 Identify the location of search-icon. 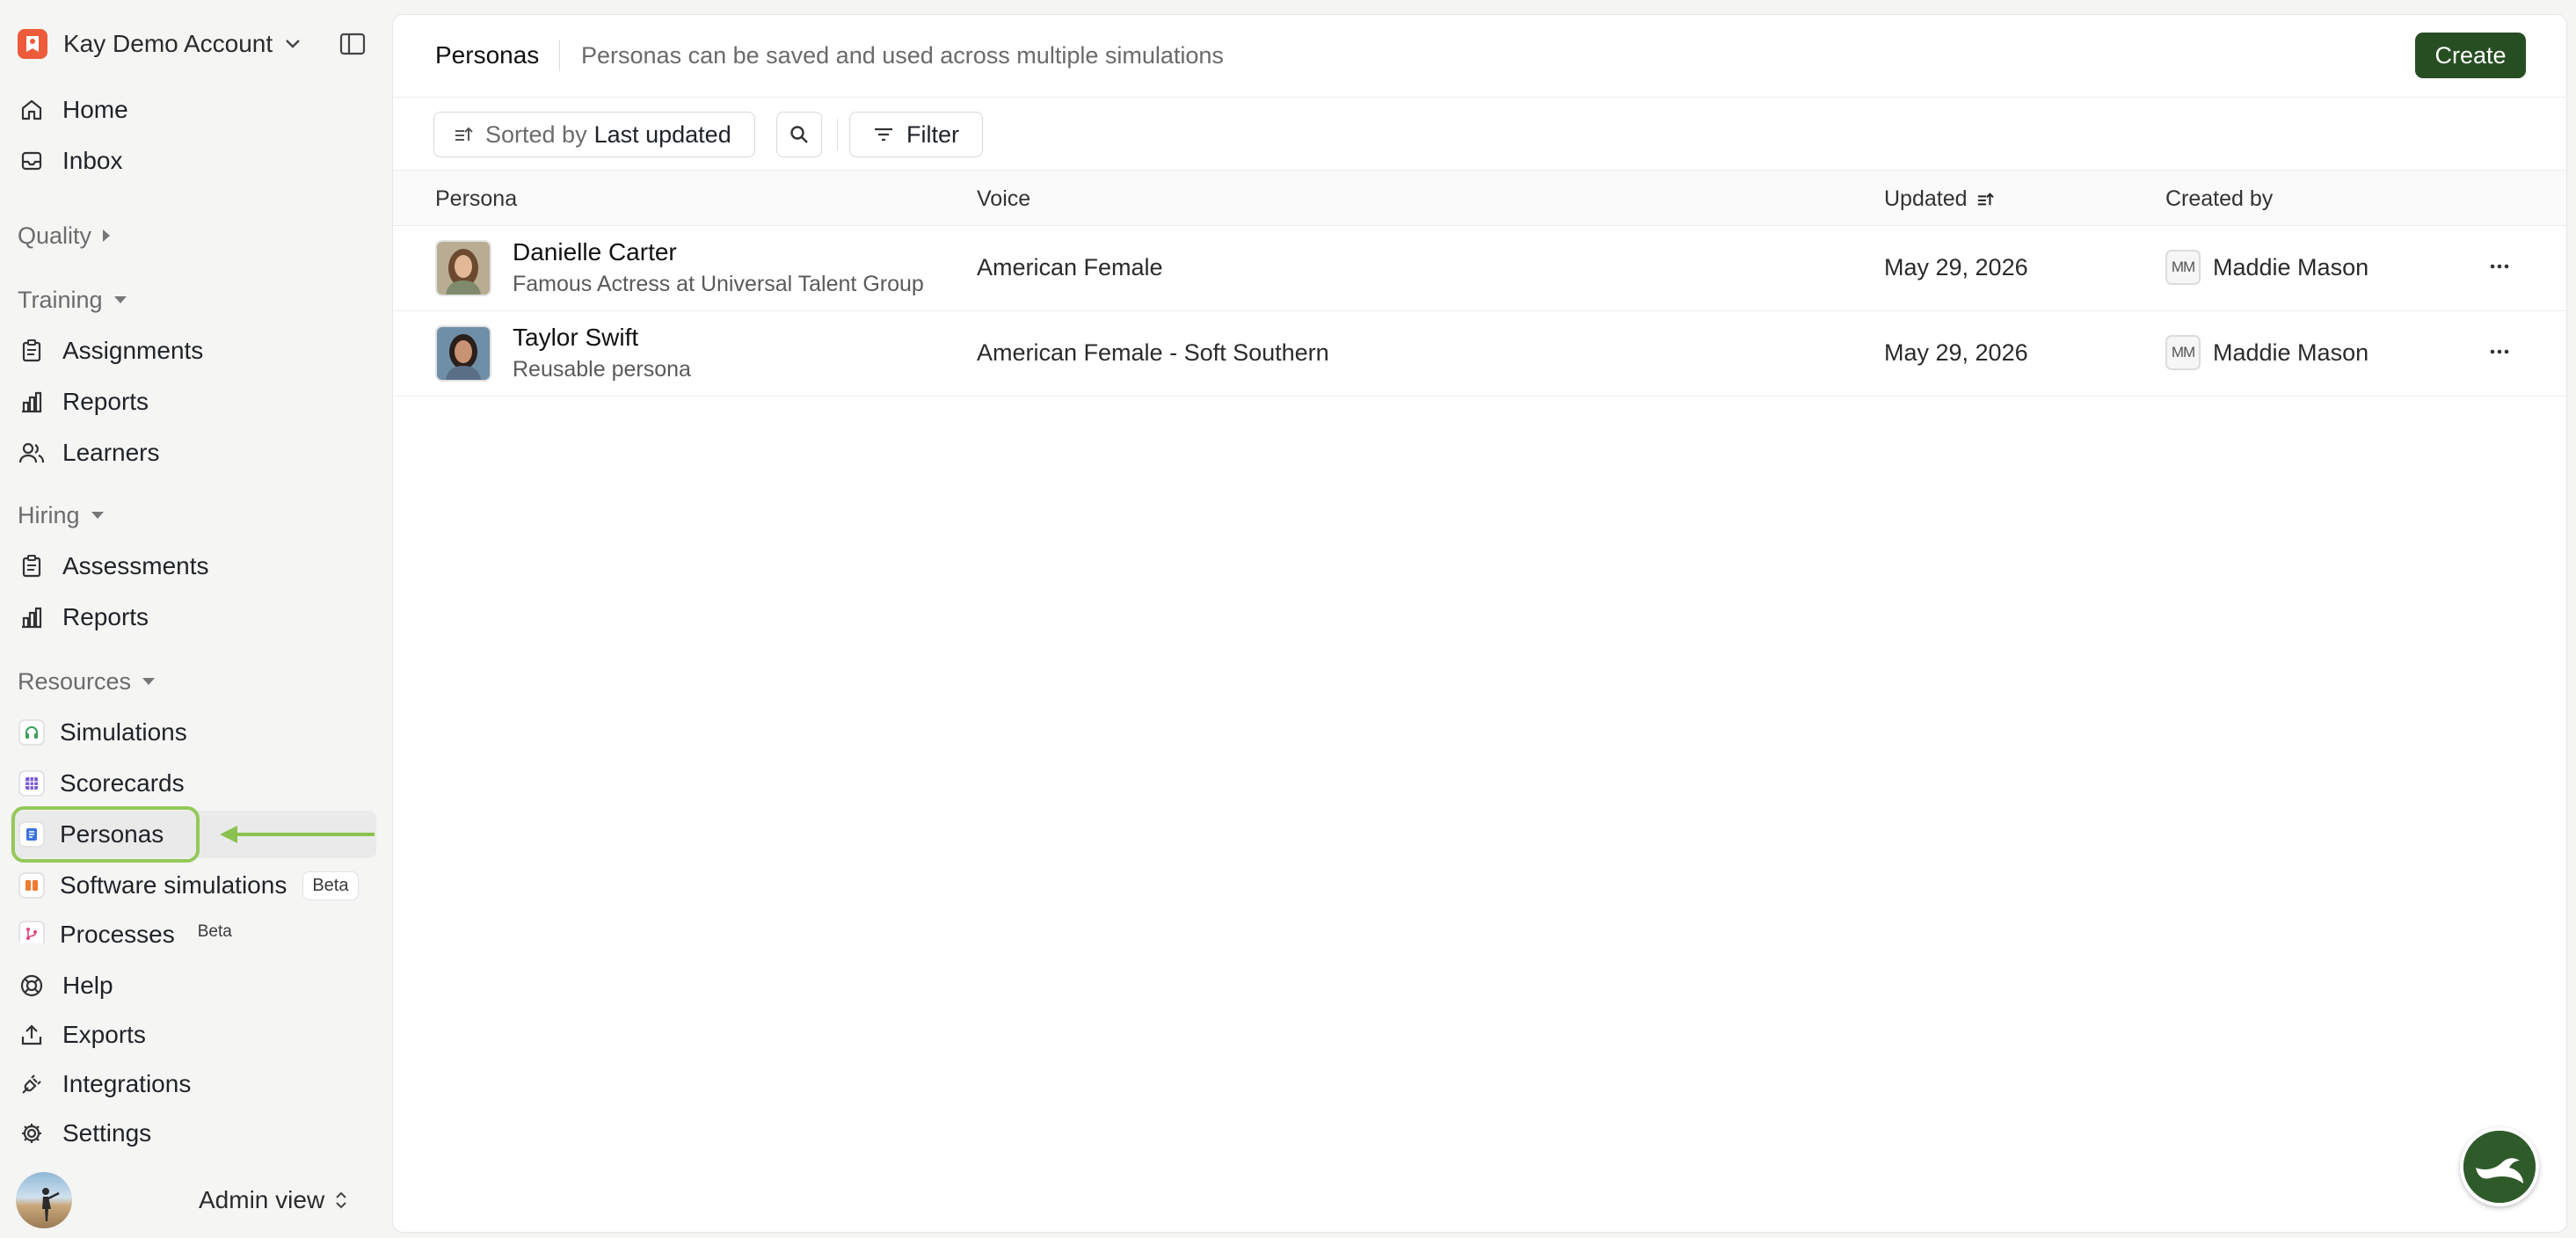
(799, 134).